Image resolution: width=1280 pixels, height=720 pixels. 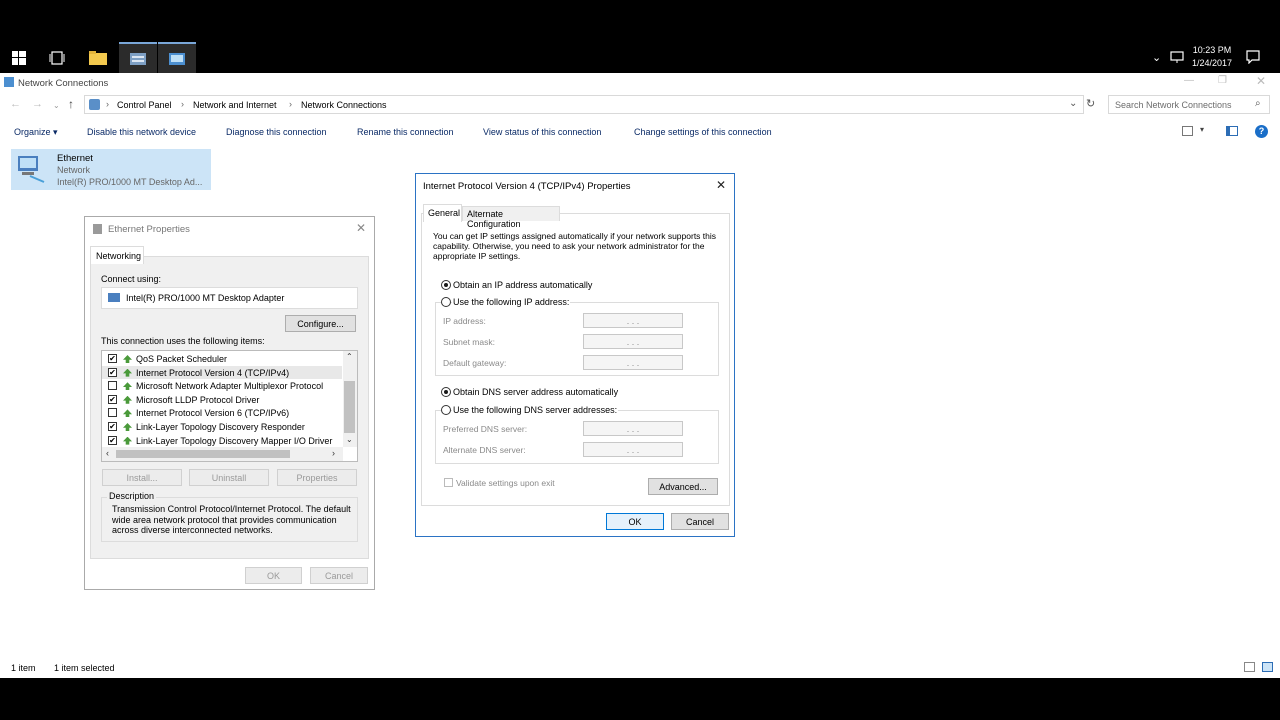 What do you see at coordinates (56, 105) in the screenshot?
I see `recent-chevron-icon: ⌄` at bounding box center [56, 105].